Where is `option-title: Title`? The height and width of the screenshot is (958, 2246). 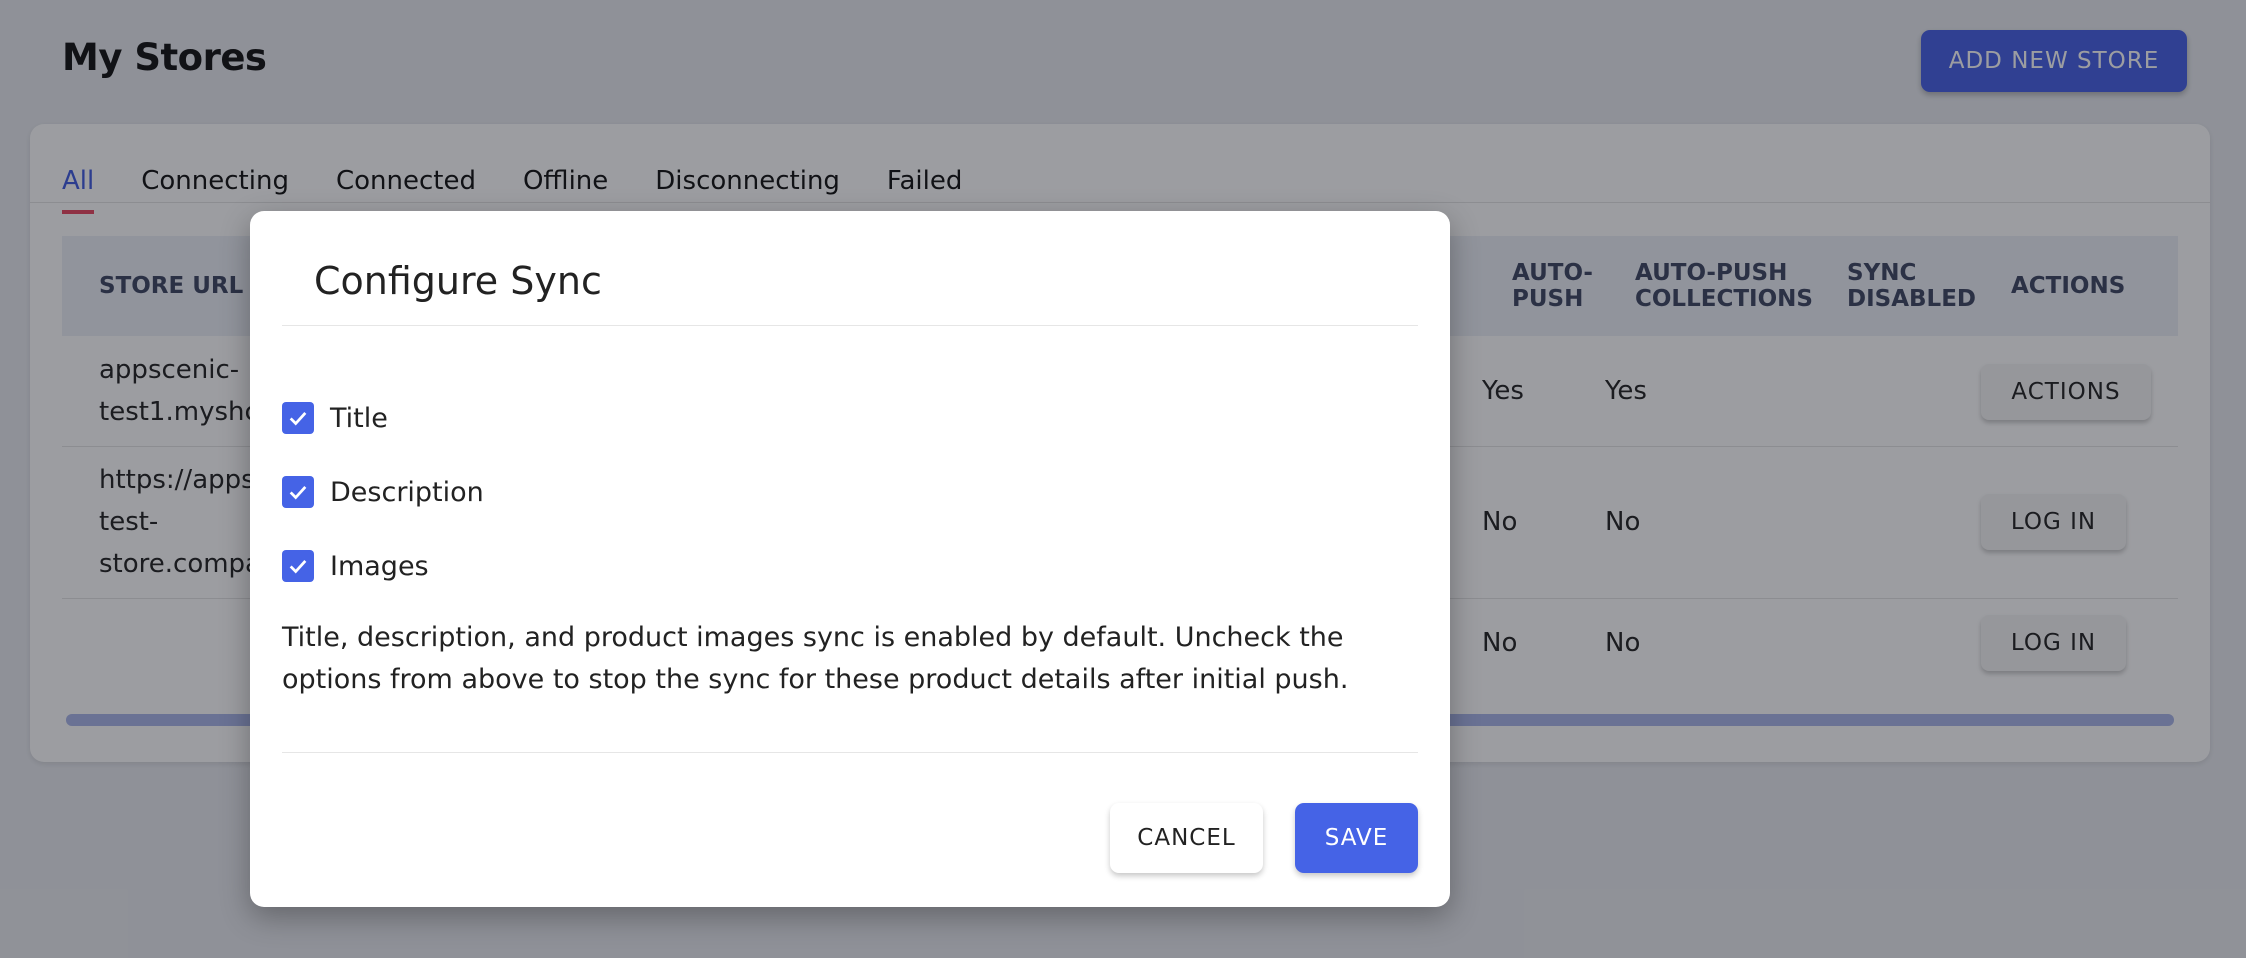
option-title: Title is located at coordinates (335, 418).